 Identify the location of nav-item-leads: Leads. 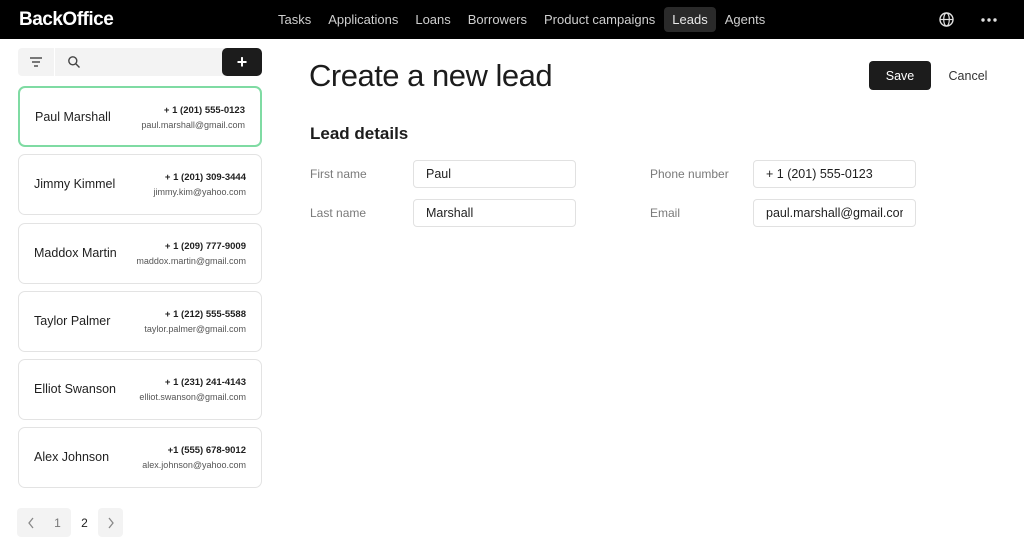
(690, 19).